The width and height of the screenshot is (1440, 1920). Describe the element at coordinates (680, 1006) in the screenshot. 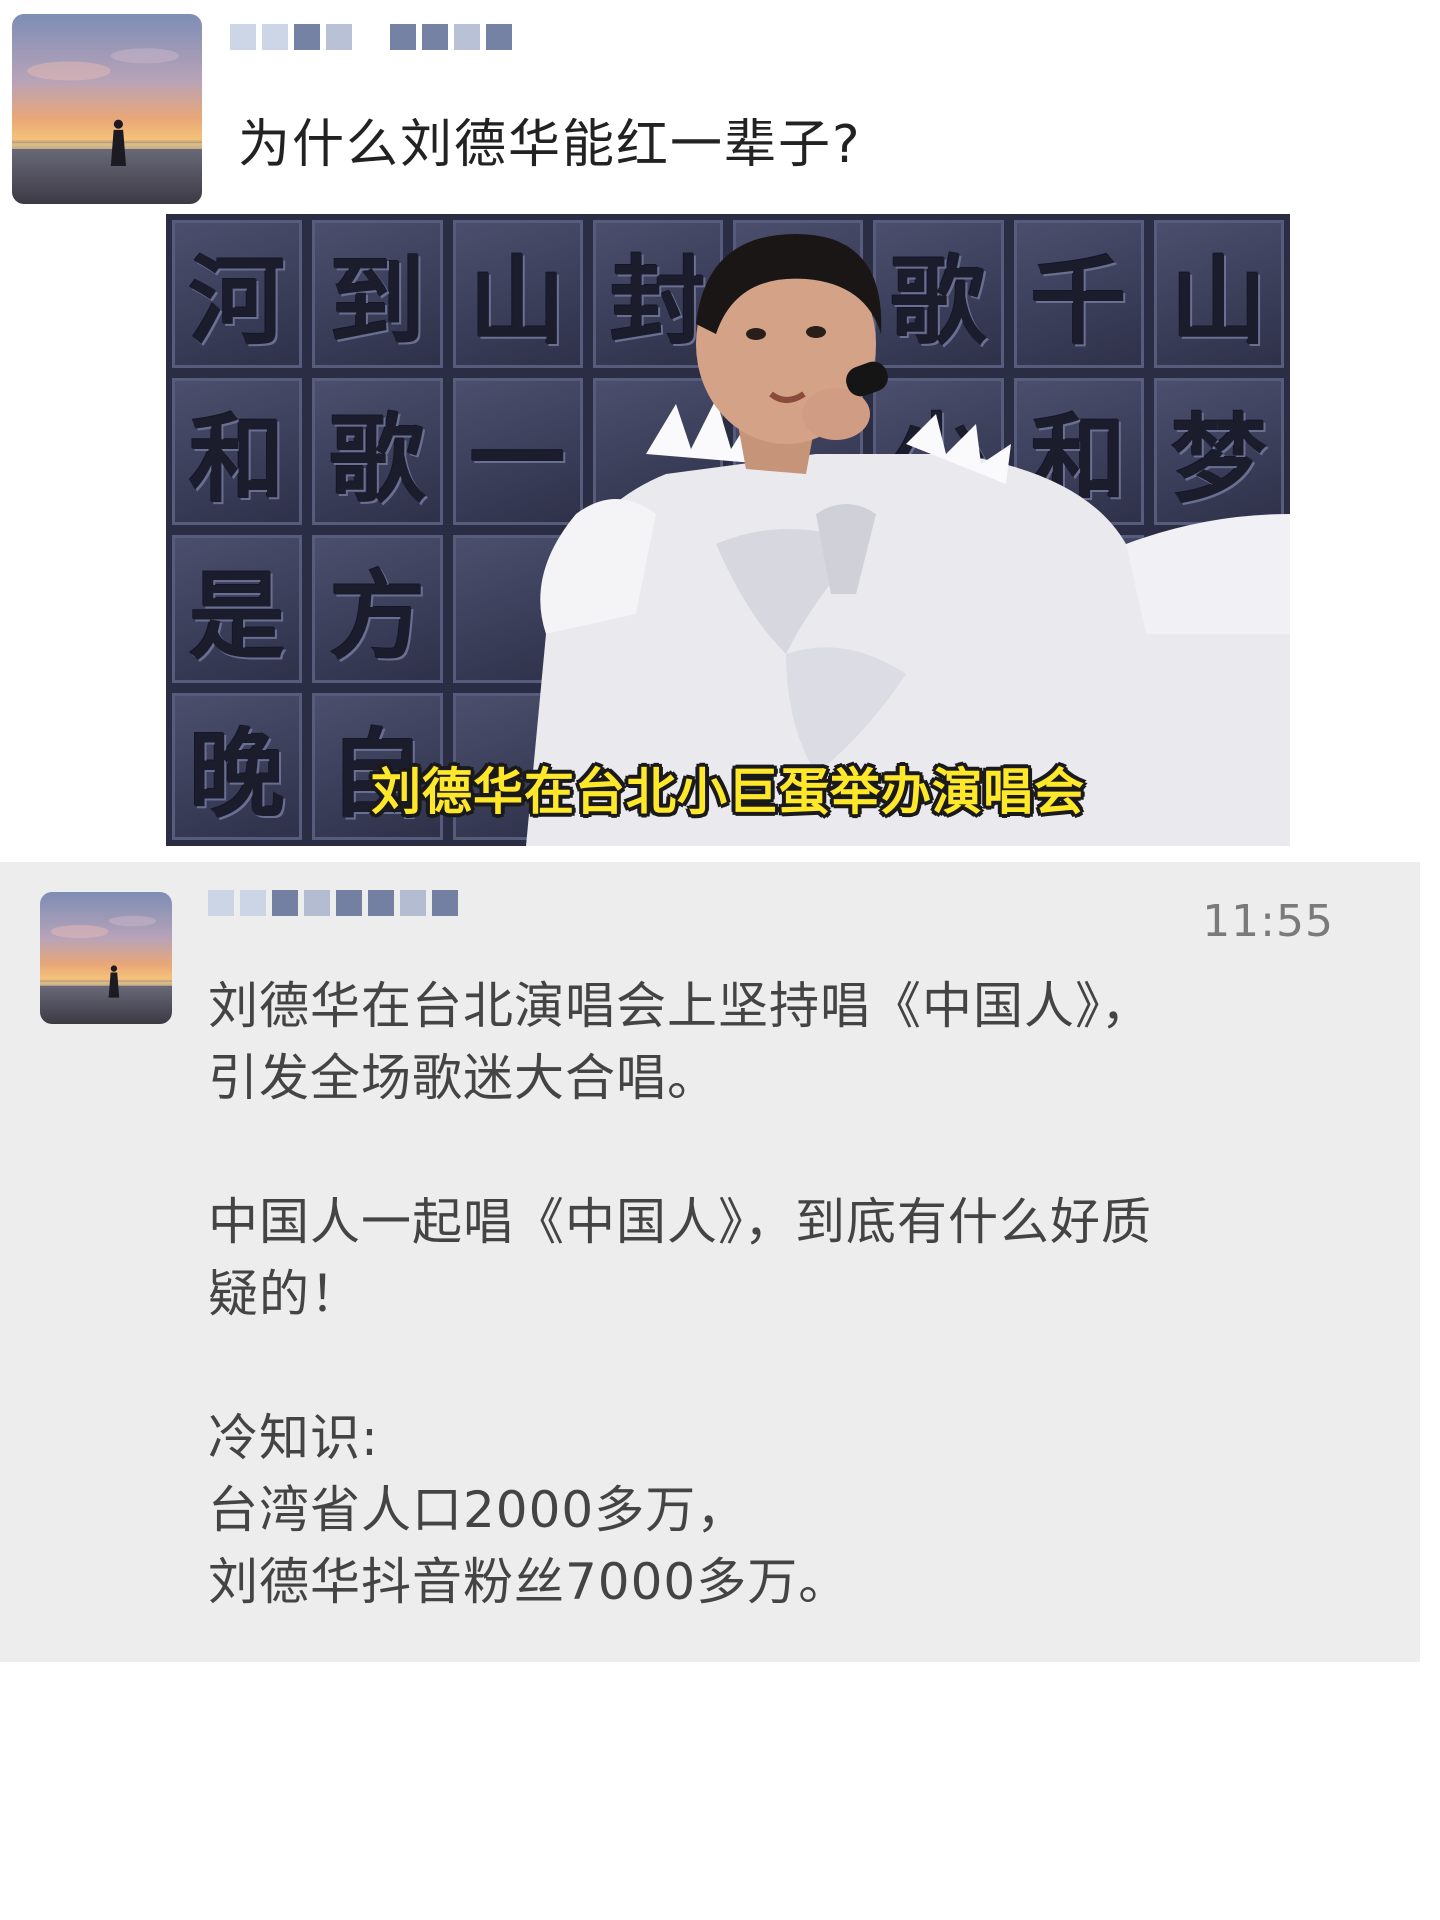

I see `post-text-line: 刘德华在台北演唱会上坚持唱《中国人》，` at that location.